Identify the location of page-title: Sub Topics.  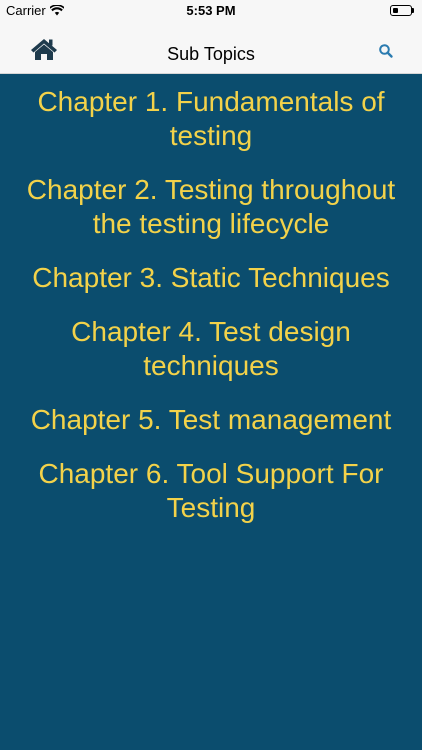
(211, 54).